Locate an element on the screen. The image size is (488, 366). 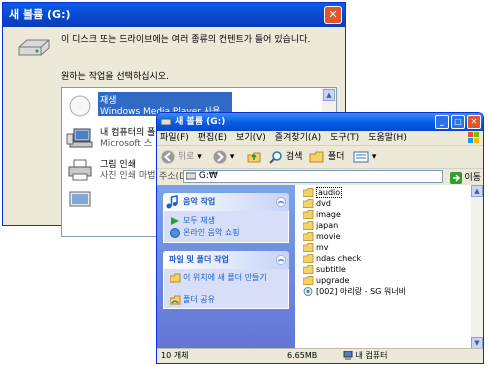
dialog-close-button: ✕ is located at coordinates (333, 15).